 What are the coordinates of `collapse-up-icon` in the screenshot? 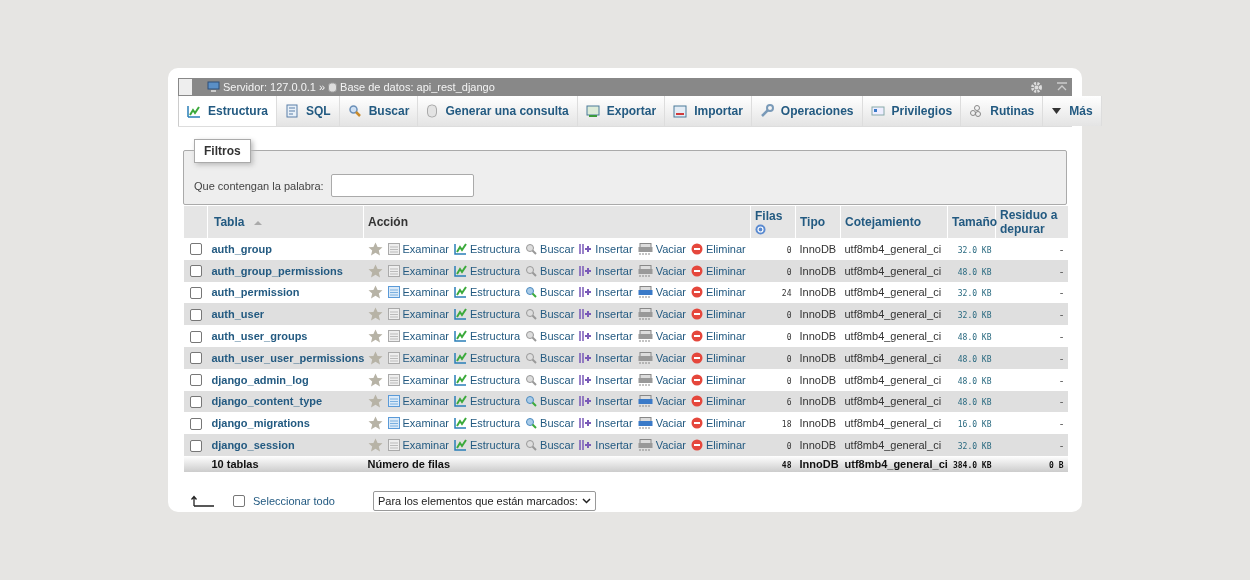 It's located at (1062, 87).